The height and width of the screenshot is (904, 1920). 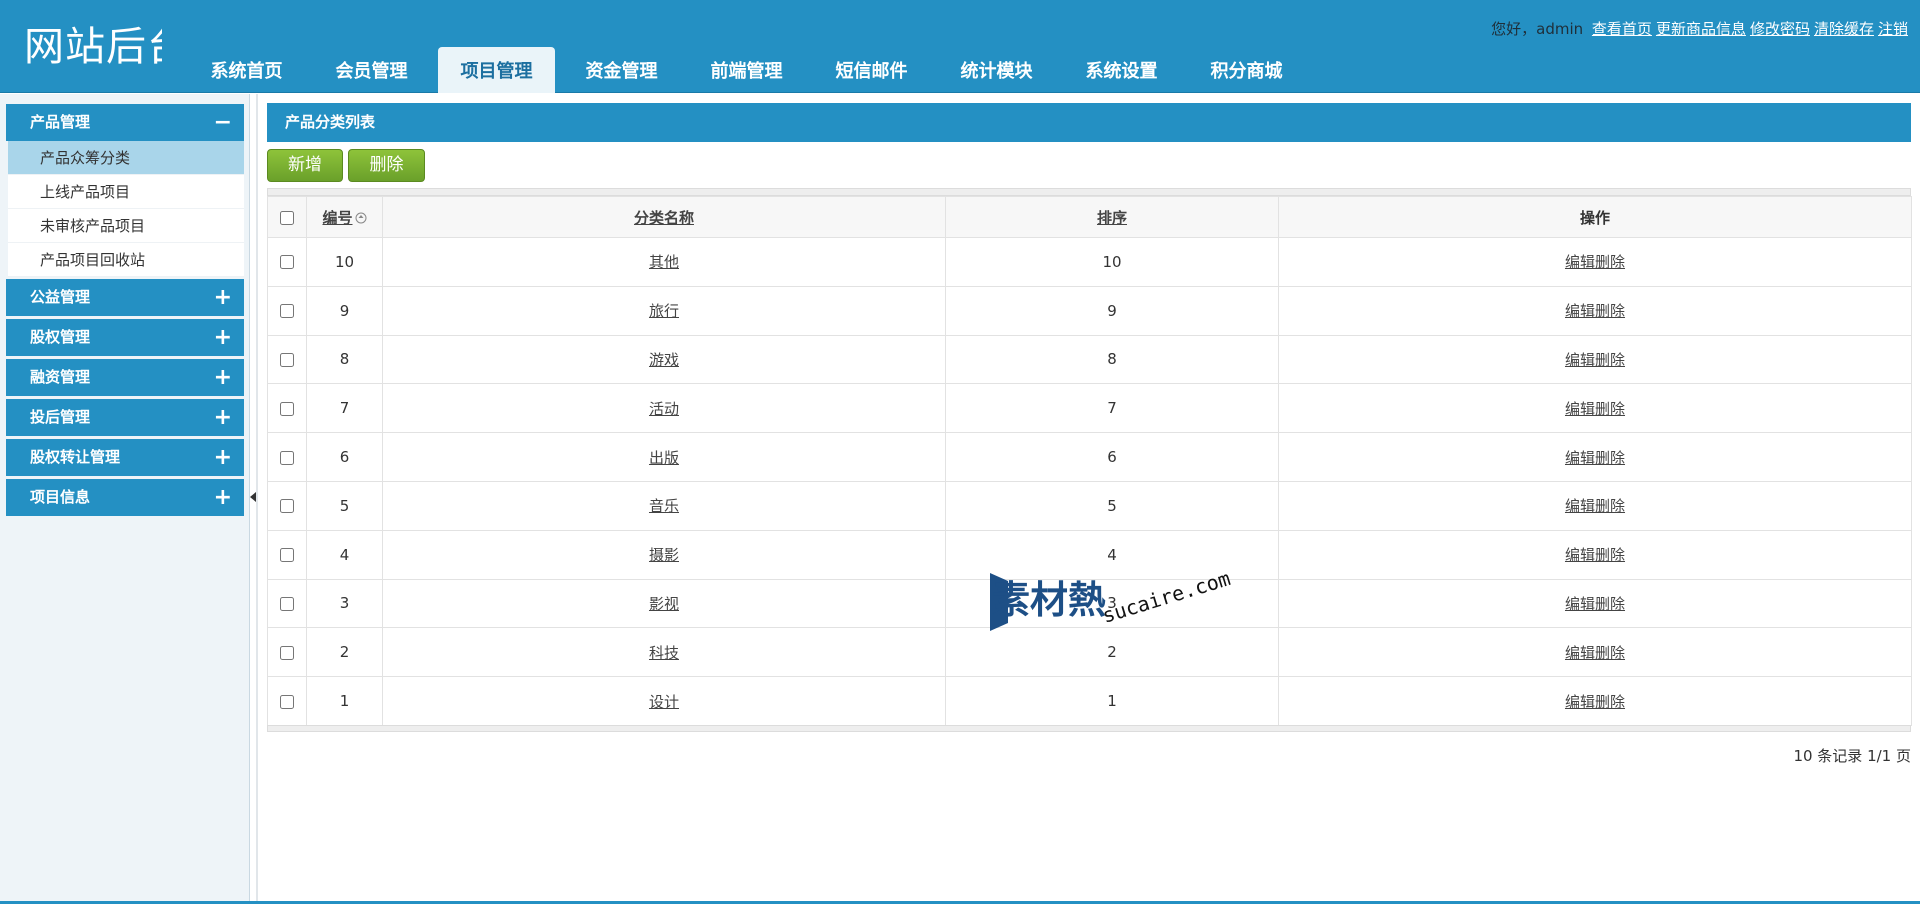 What do you see at coordinates (664, 506) in the screenshot?
I see `row-name-link: 音乐` at bounding box center [664, 506].